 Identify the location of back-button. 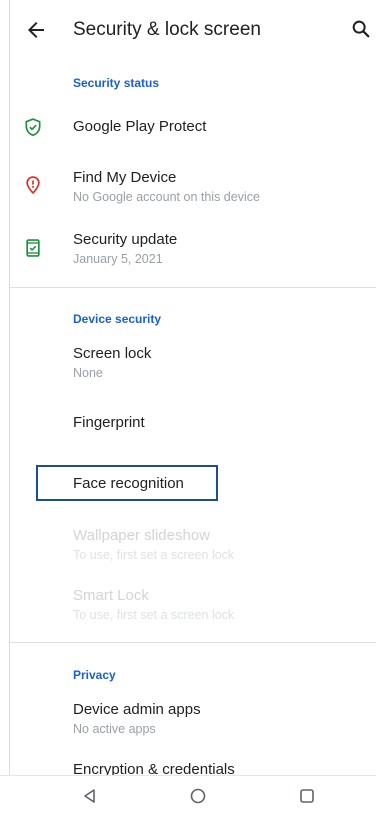
(36, 30).